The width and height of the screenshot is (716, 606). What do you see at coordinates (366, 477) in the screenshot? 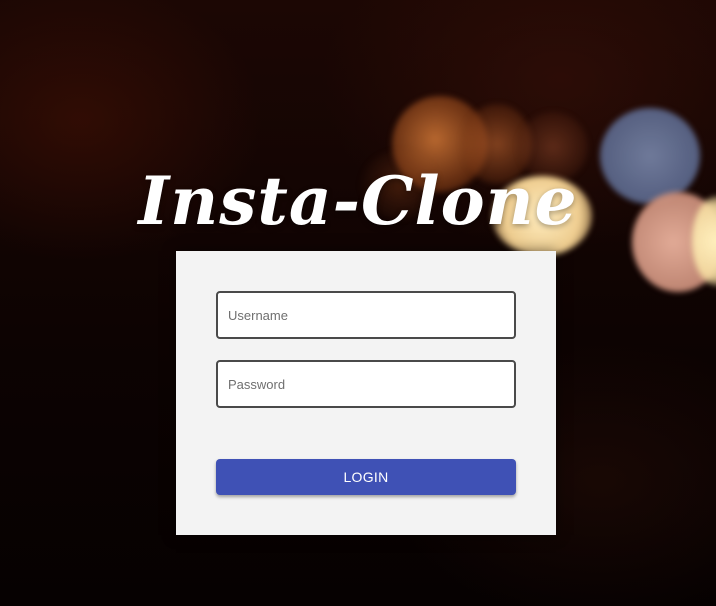
I see `login-button: LOGIN` at bounding box center [366, 477].